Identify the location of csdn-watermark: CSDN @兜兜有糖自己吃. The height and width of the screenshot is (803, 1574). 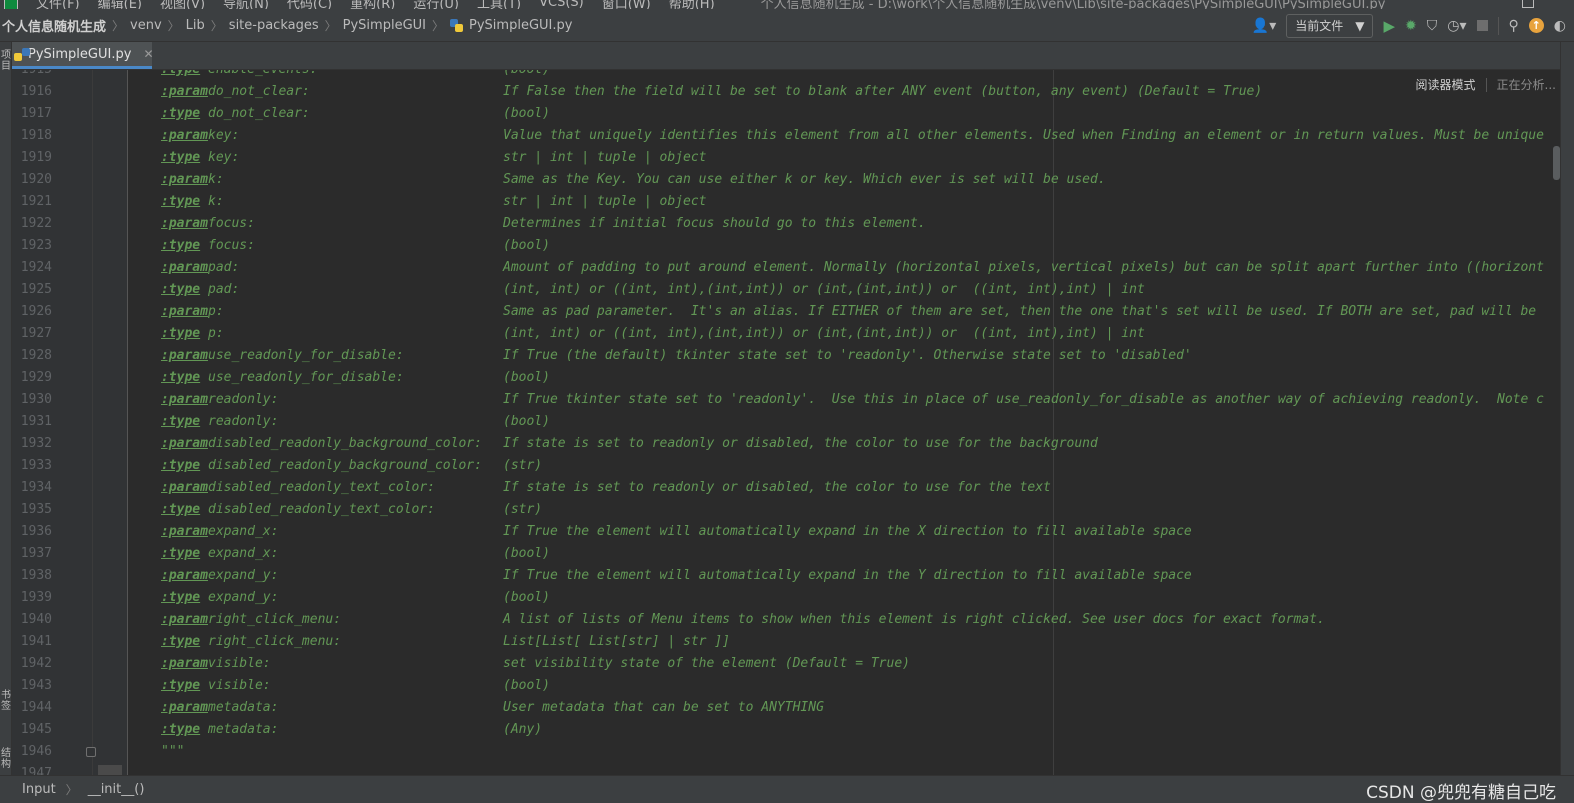
(1461, 793).